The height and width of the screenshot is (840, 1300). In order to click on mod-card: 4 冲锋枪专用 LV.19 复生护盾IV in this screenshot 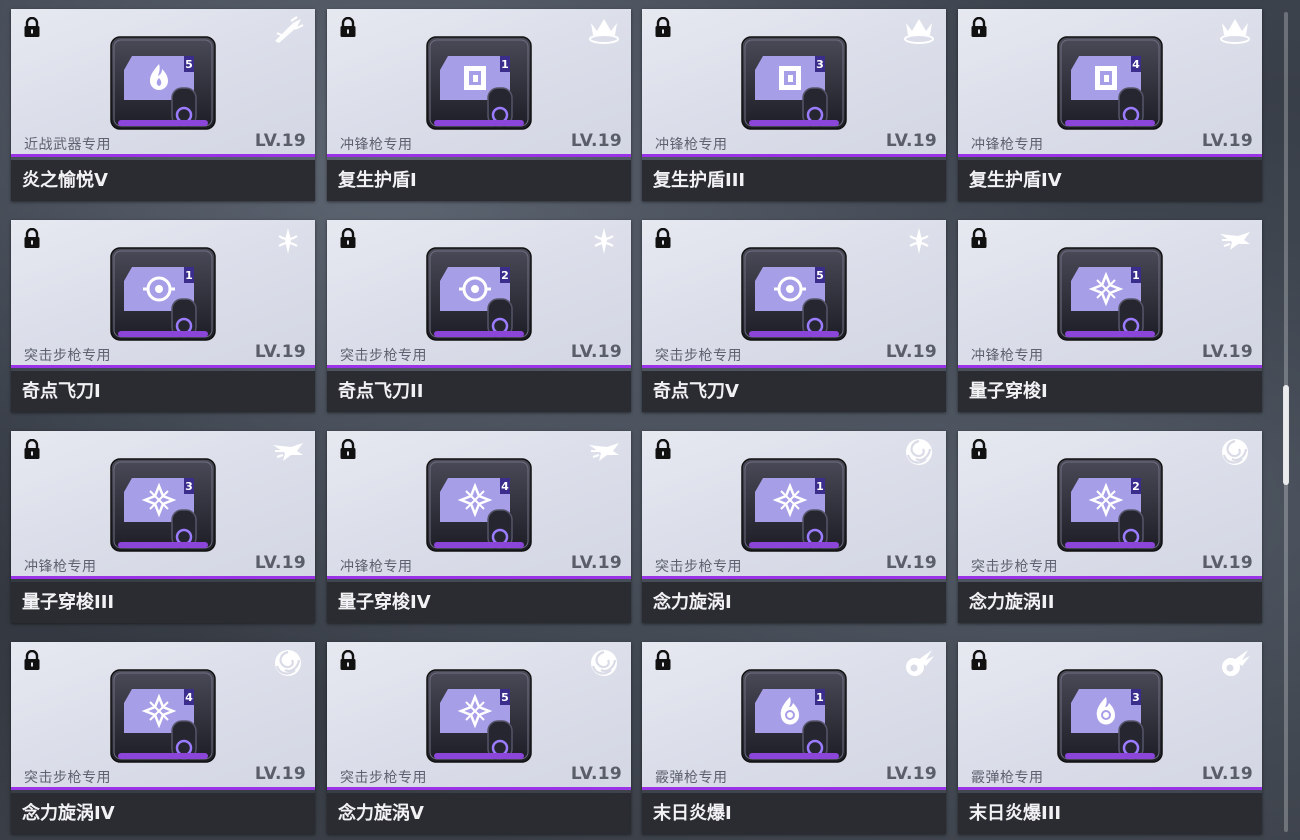, I will do `click(1110, 105)`.